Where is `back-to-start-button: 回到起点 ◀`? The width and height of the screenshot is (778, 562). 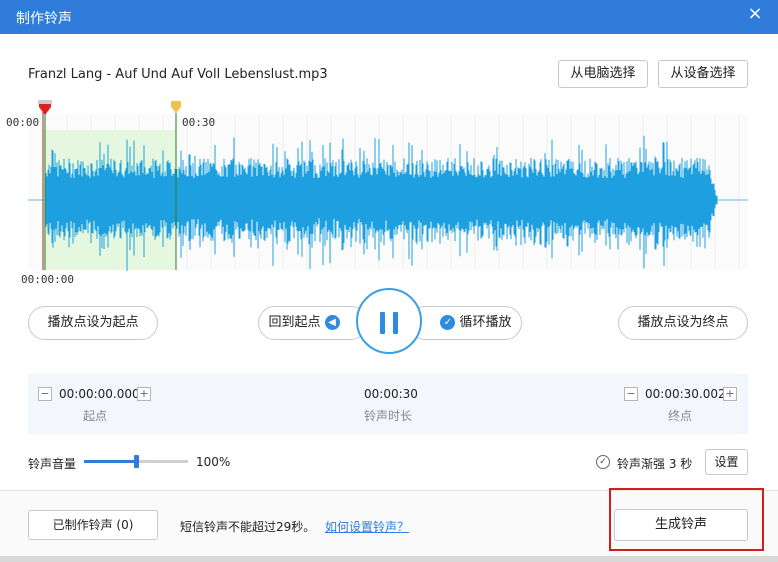 back-to-start-button: 回到起点 ◀ is located at coordinates (313, 323).